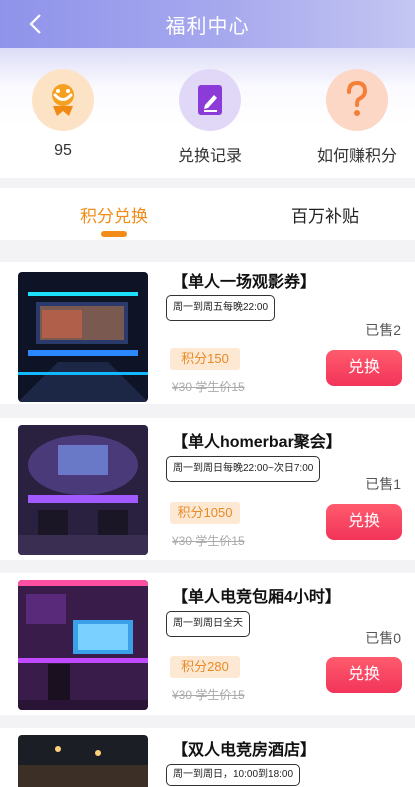 Image resolution: width=415 pixels, height=787 pixels. Describe the element at coordinates (383, 330) in the screenshot. I see `sold-count: 已售2` at that location.